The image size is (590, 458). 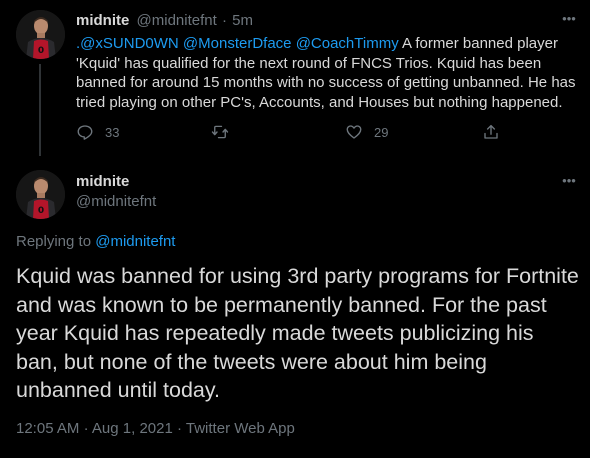 What do you see at coordinates (85, 132) in the screenshot?
I see `reply-icon` at bounding box center [85, 132].